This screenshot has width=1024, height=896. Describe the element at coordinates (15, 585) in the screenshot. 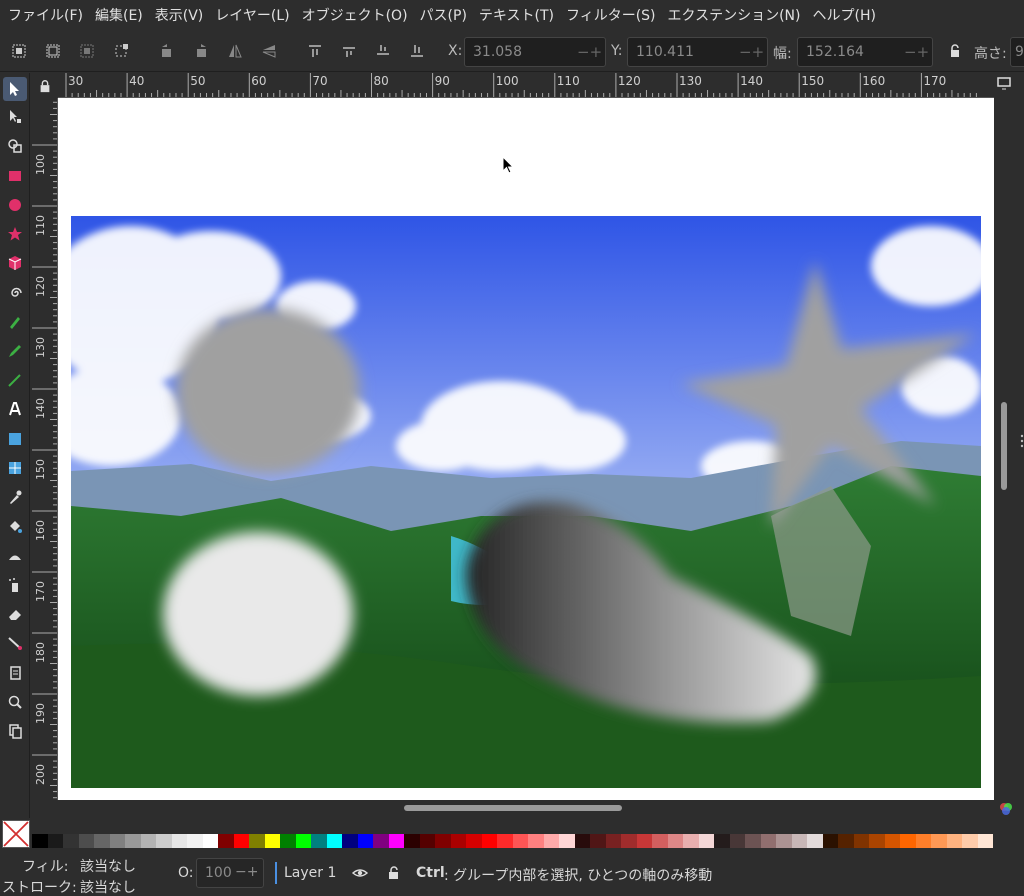

I see `spray-tool-icon` at that location.